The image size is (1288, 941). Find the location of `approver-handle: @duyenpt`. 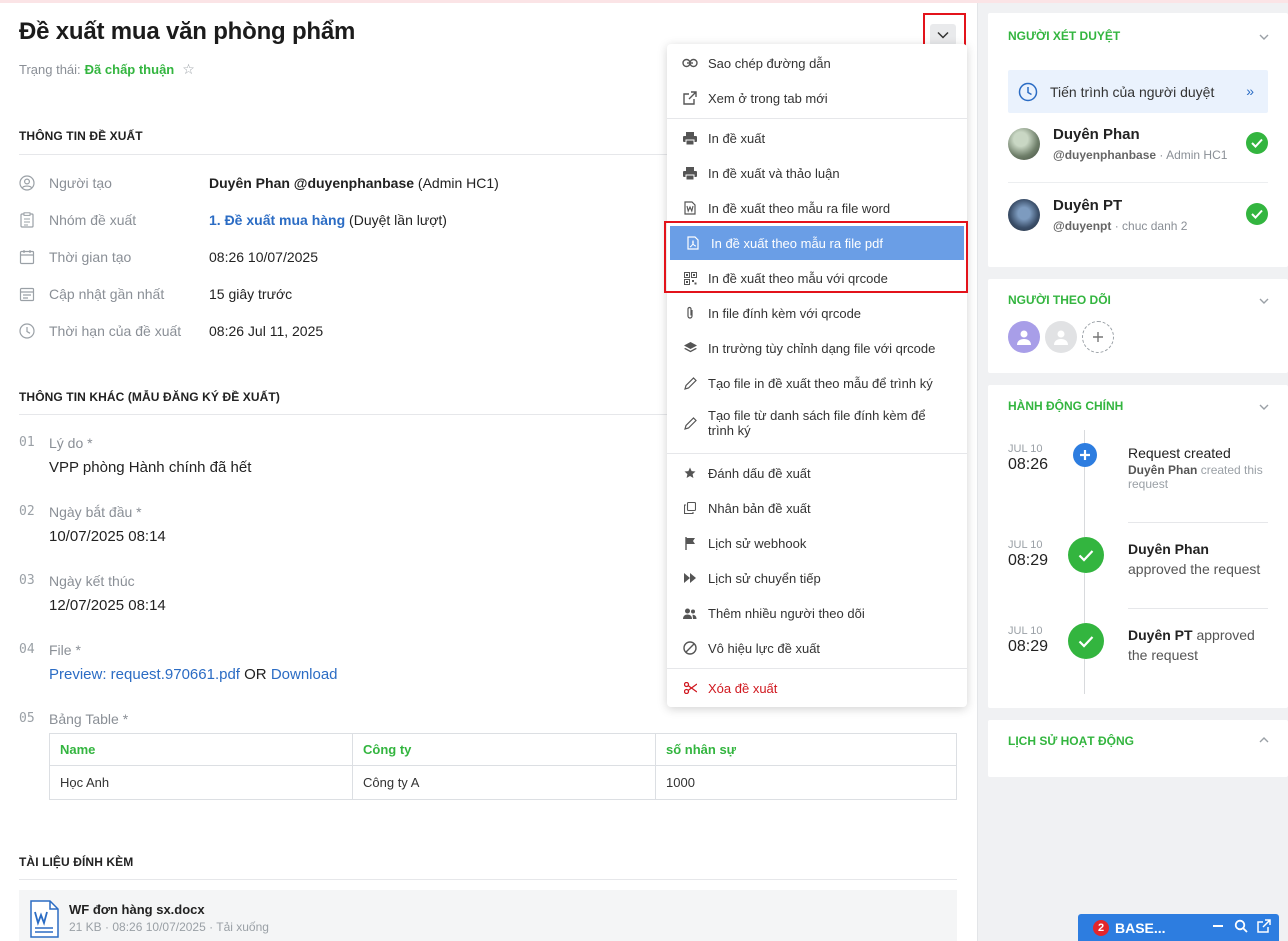

approver-handle: @duyenpt is located at coordinates (1082, 226).